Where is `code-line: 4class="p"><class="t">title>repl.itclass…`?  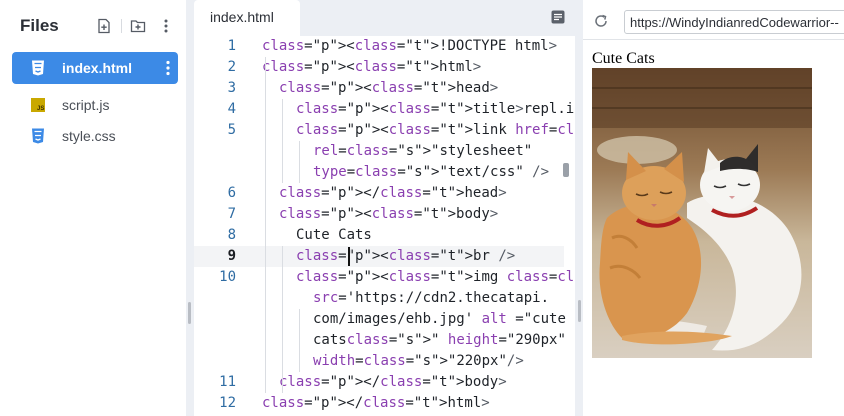 code-line: 4class="p"><class="t">title>repl.itclass… is located at coordinates (506, 109).